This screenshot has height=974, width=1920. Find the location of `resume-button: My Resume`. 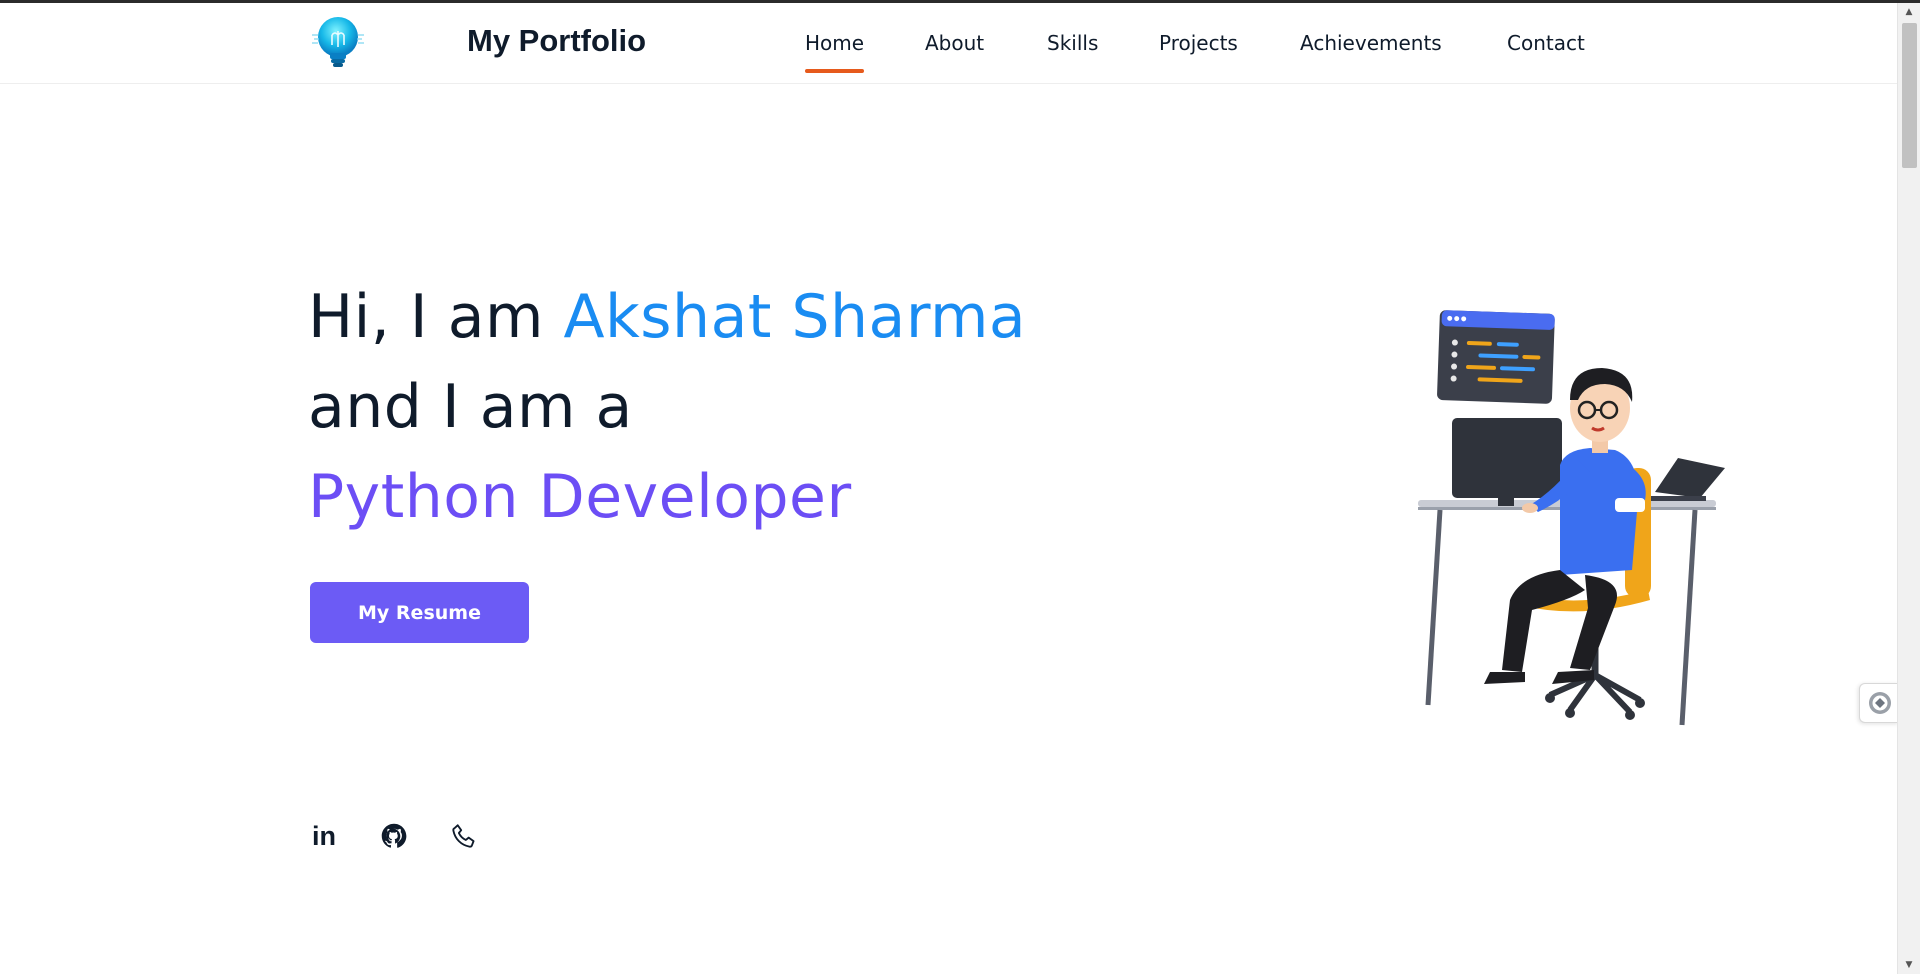

resume-button: My Resume is located at coordinates (419, 612).